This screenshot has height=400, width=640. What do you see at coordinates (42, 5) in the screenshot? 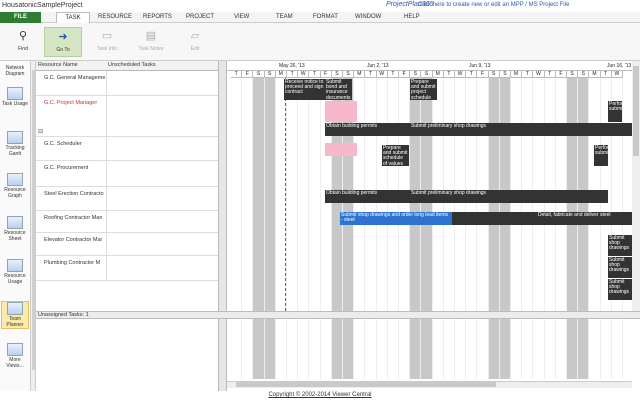
I see `app-title: HousatonicSampleProject` at bounding box center [42, 5].